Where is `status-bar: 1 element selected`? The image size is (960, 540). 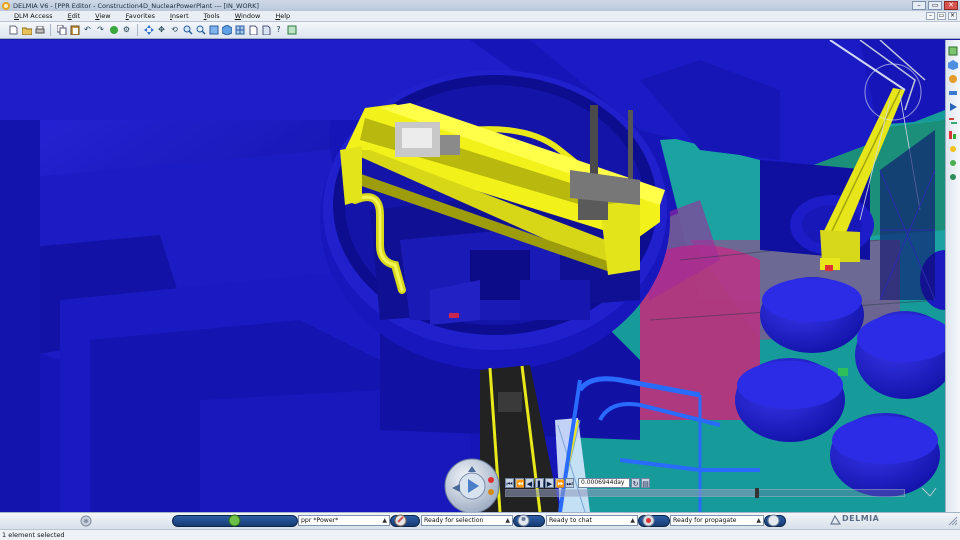 status-bar: 1 element selected is located at coordinates (480, 534).